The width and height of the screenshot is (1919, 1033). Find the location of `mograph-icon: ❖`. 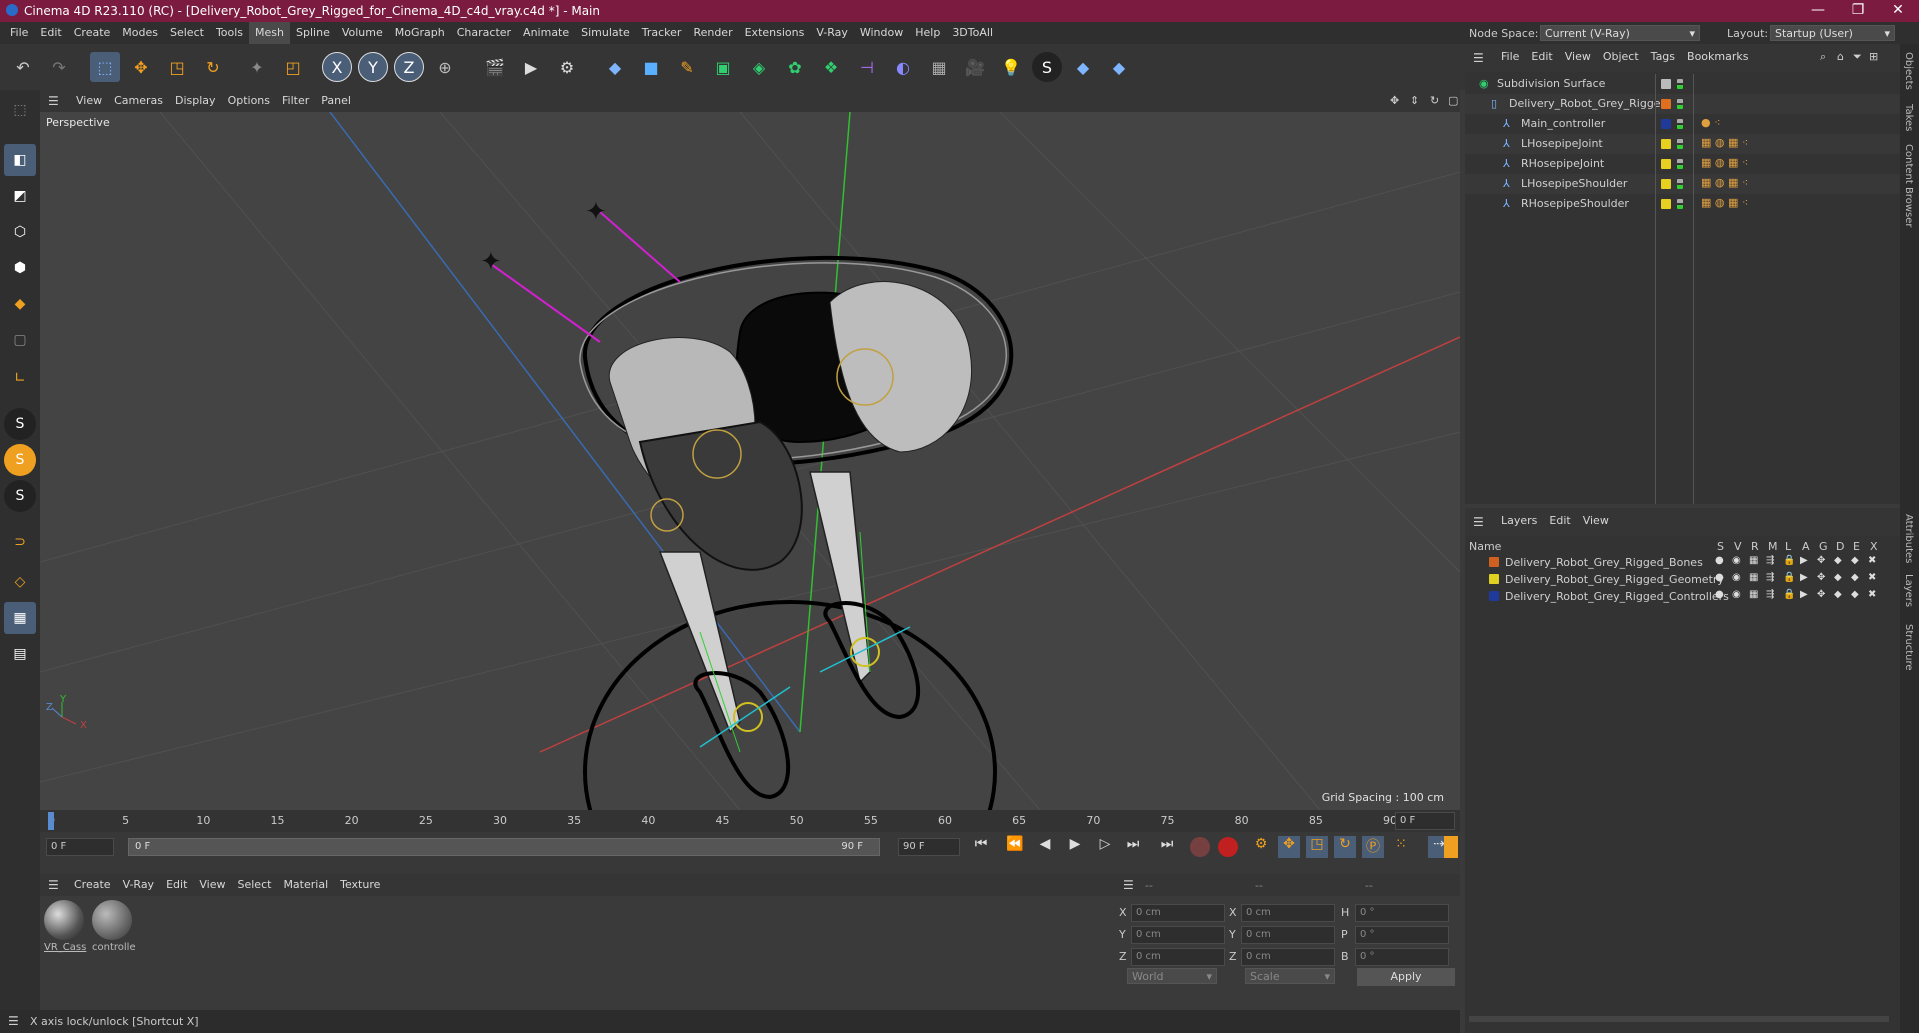

mograph-icon: ❖ is located at coordinates (831, 67).